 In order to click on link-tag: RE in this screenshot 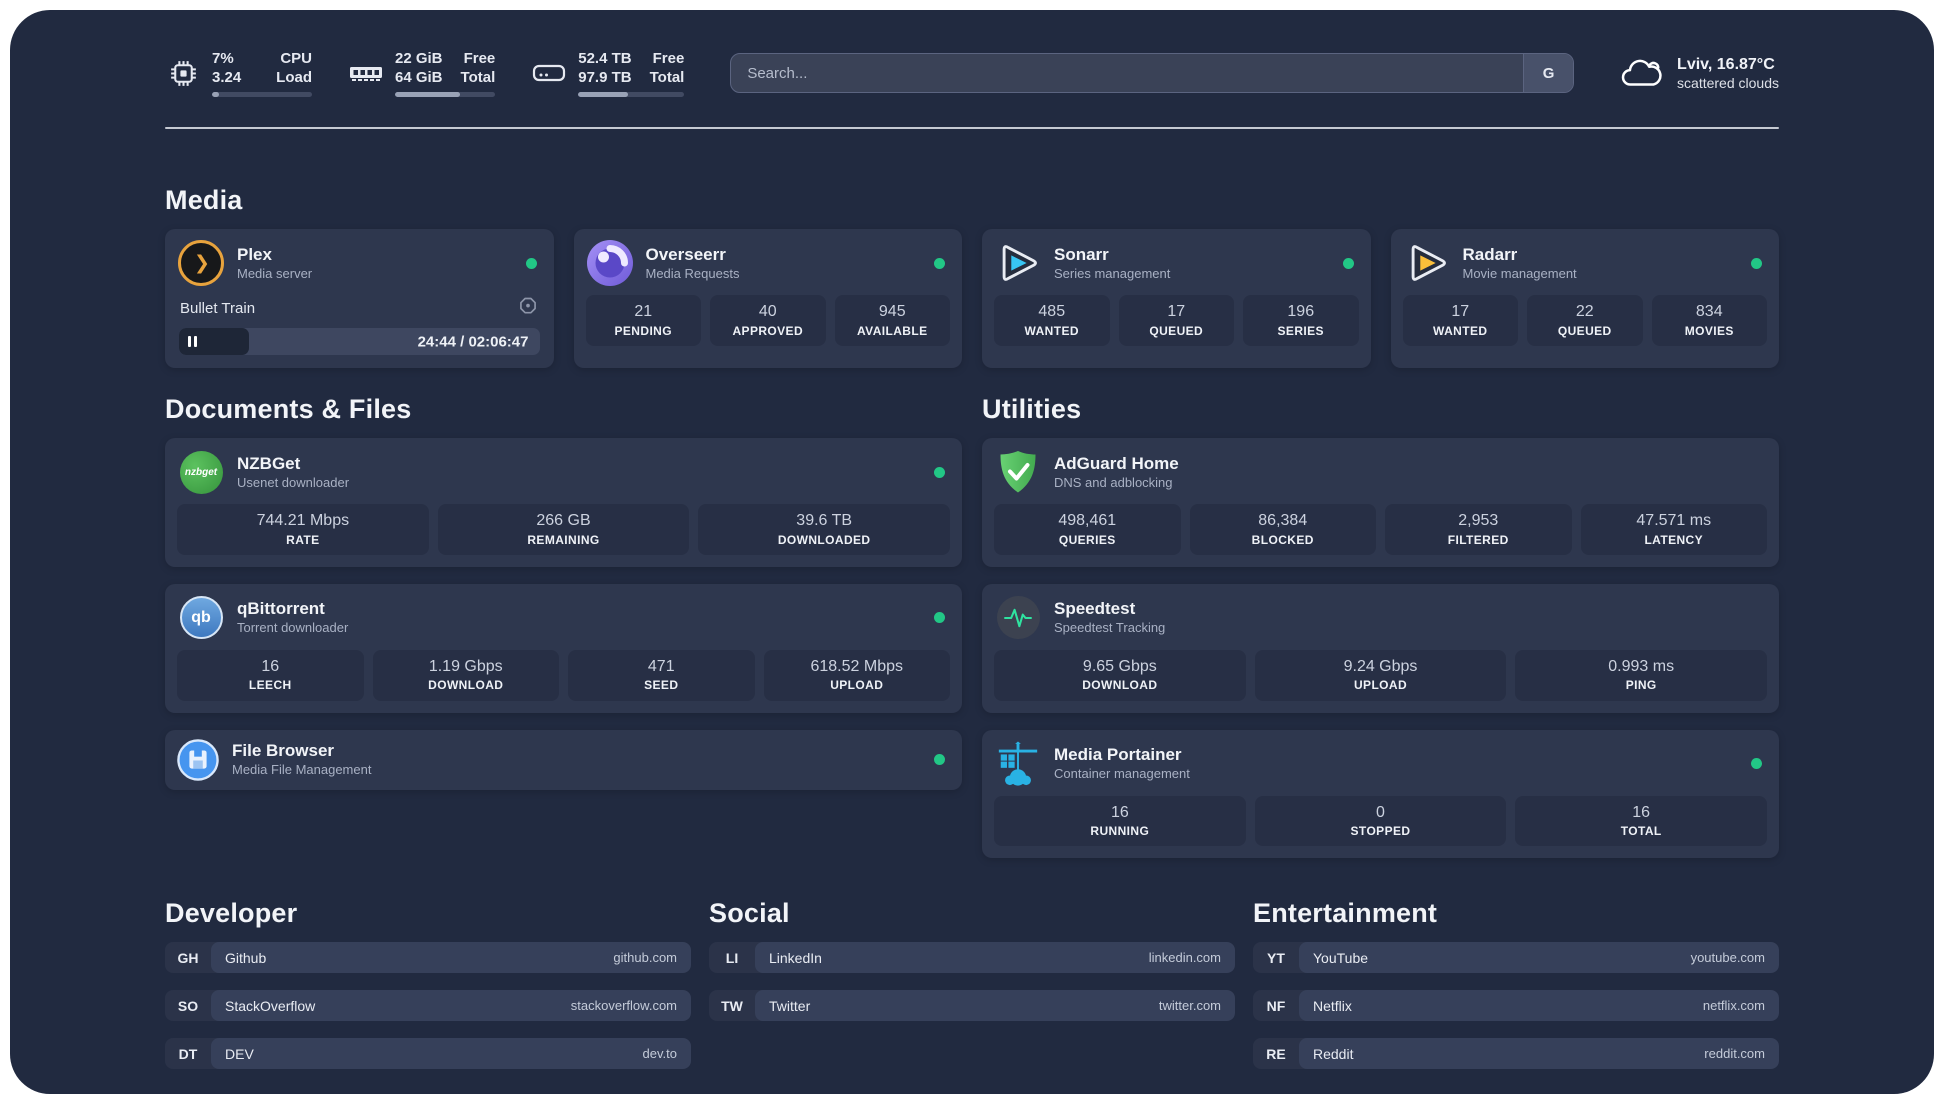, I will do `click(1276, 1053)`.